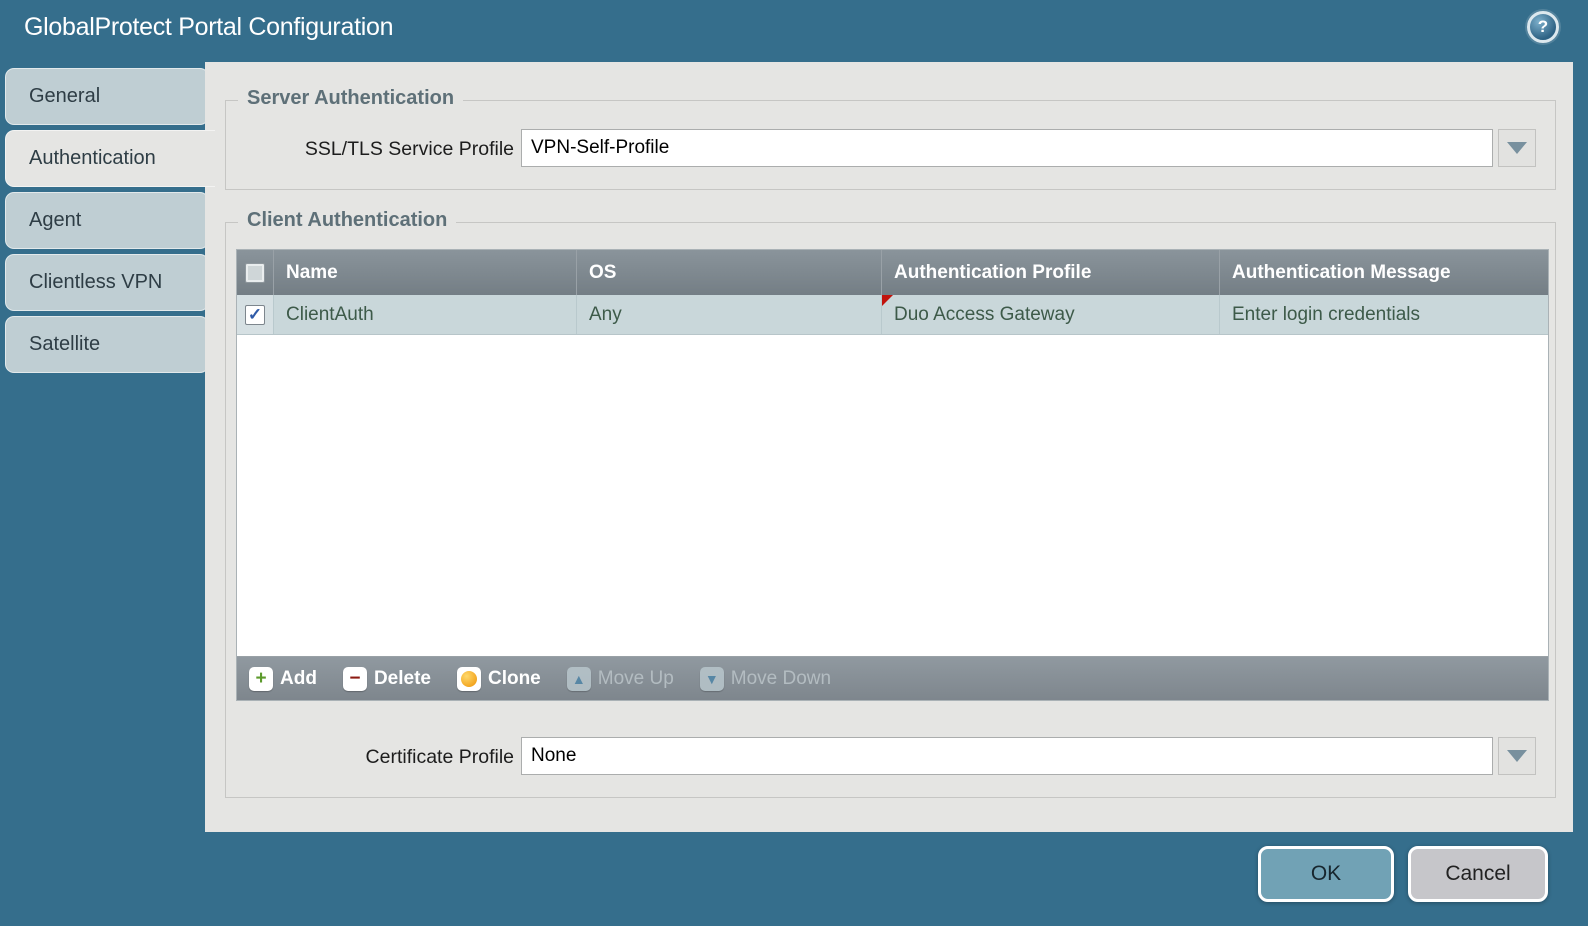 The image size is (1588, 926). What do you see at coordinates (729, 272) in the screenshot?
I see `column-header-os: OS` at bounding box center [729, 272].